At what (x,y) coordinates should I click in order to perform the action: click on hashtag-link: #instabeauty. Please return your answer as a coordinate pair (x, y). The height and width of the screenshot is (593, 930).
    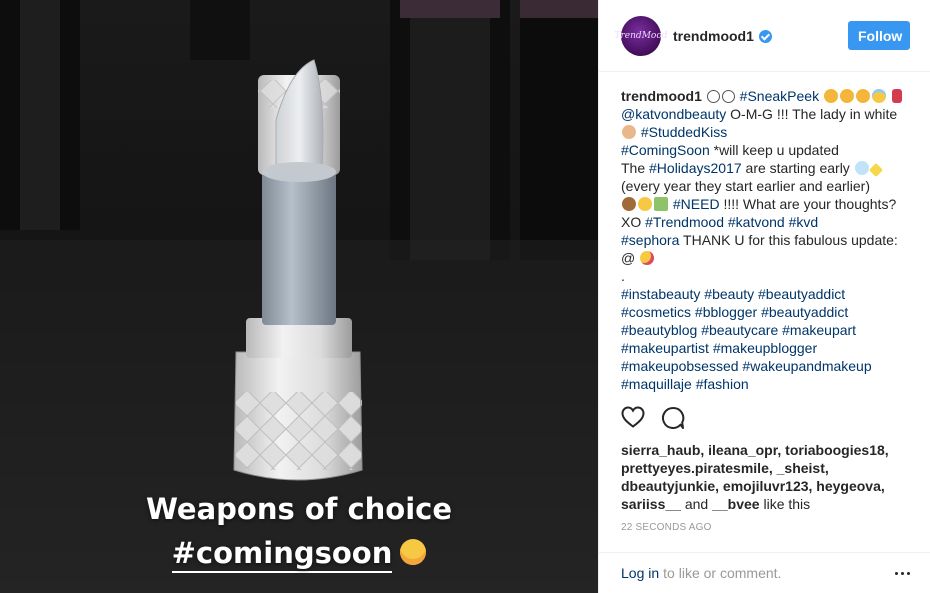
    Looking at the image, I should click on (660, 294).